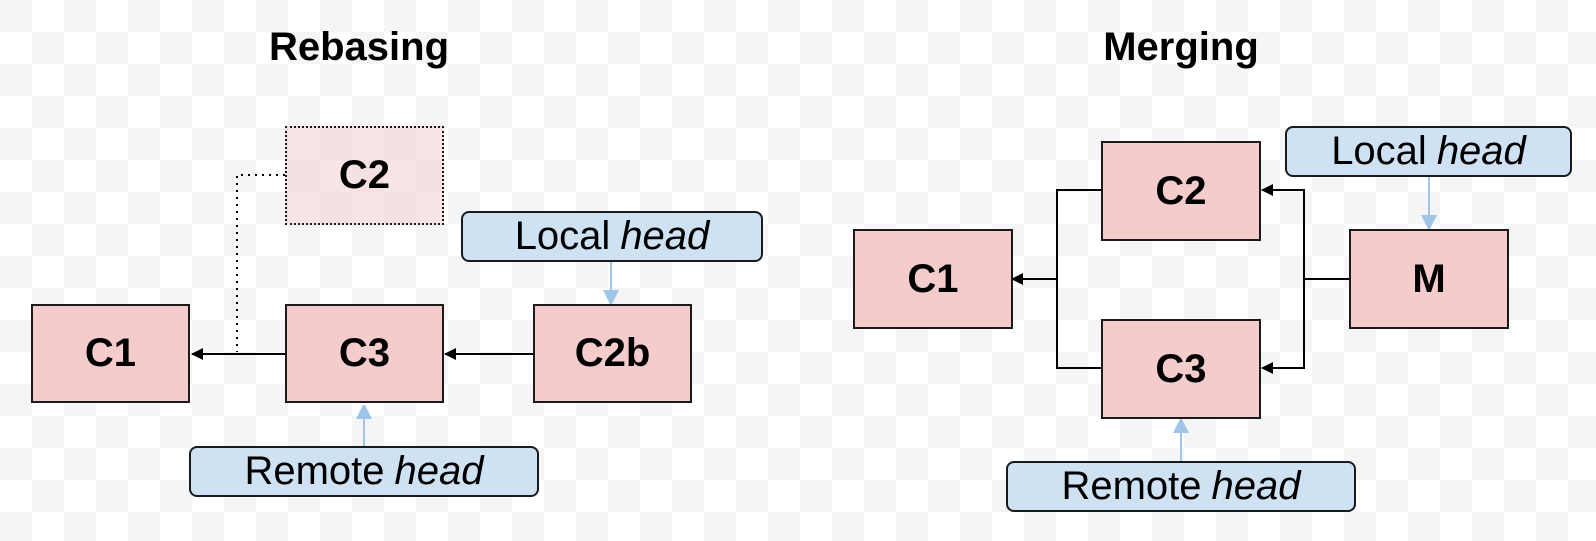 Image resolution: width=1596 pixels, height=541 pixels. Describe the element at coordinates (1429, 279) in the screenshot. I see `commit-m: M` at that location.